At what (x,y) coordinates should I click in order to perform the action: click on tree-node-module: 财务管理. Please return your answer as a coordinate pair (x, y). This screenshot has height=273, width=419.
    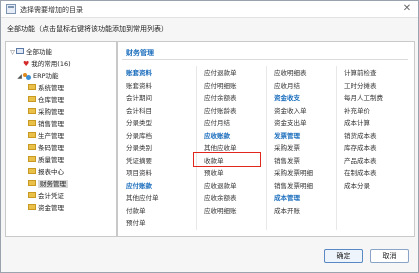
    Looking at the image, I should click on (48, 184).